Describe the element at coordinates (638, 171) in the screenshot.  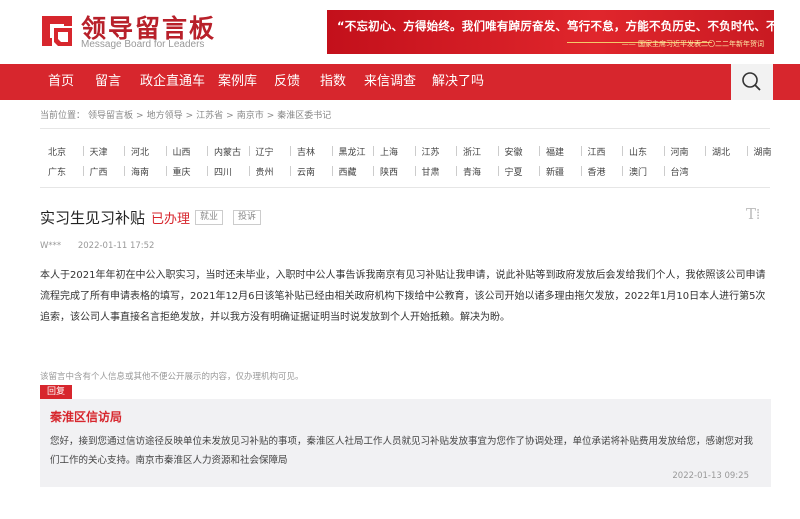
I see `region-link: 澳门` at that location.